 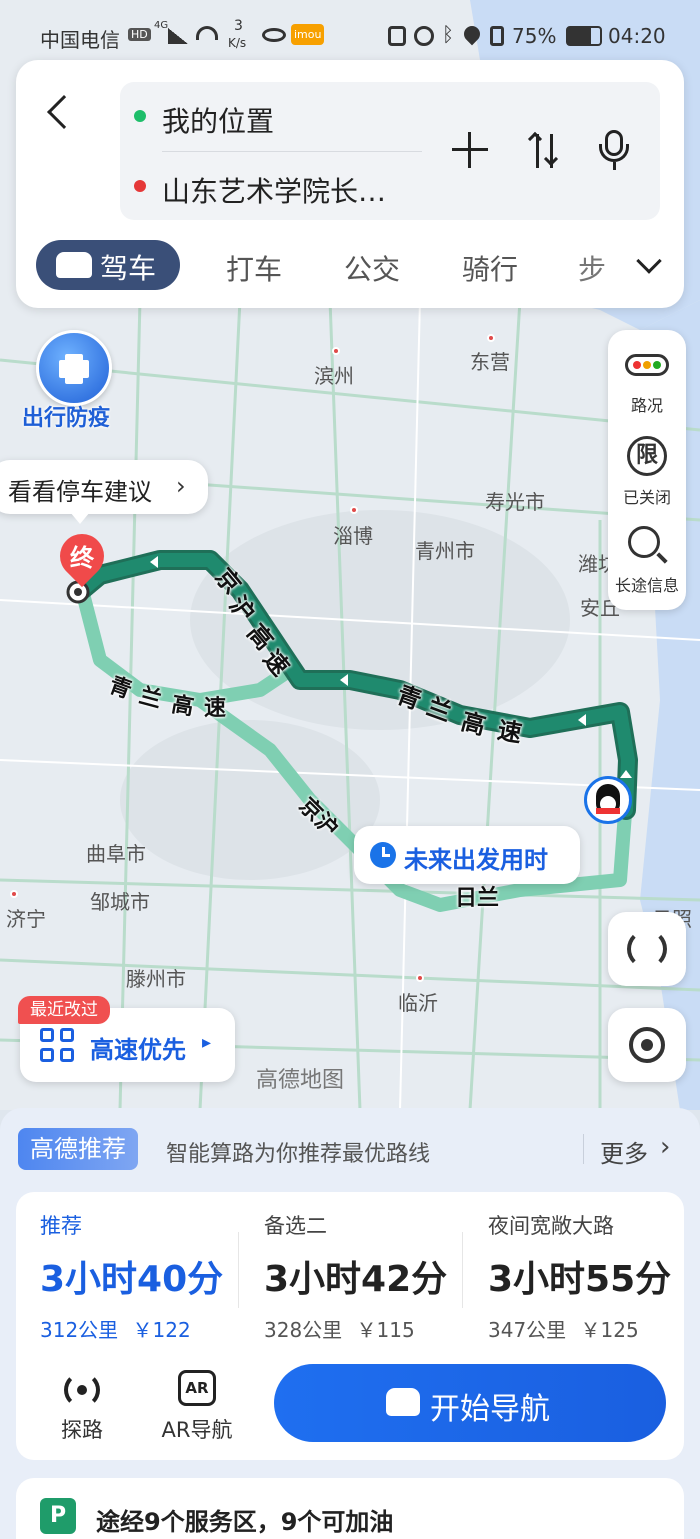 I want to click on route-option-recommended: 推荐 3小时40分 312公里 ￥122, so click(x=131, y=1276).